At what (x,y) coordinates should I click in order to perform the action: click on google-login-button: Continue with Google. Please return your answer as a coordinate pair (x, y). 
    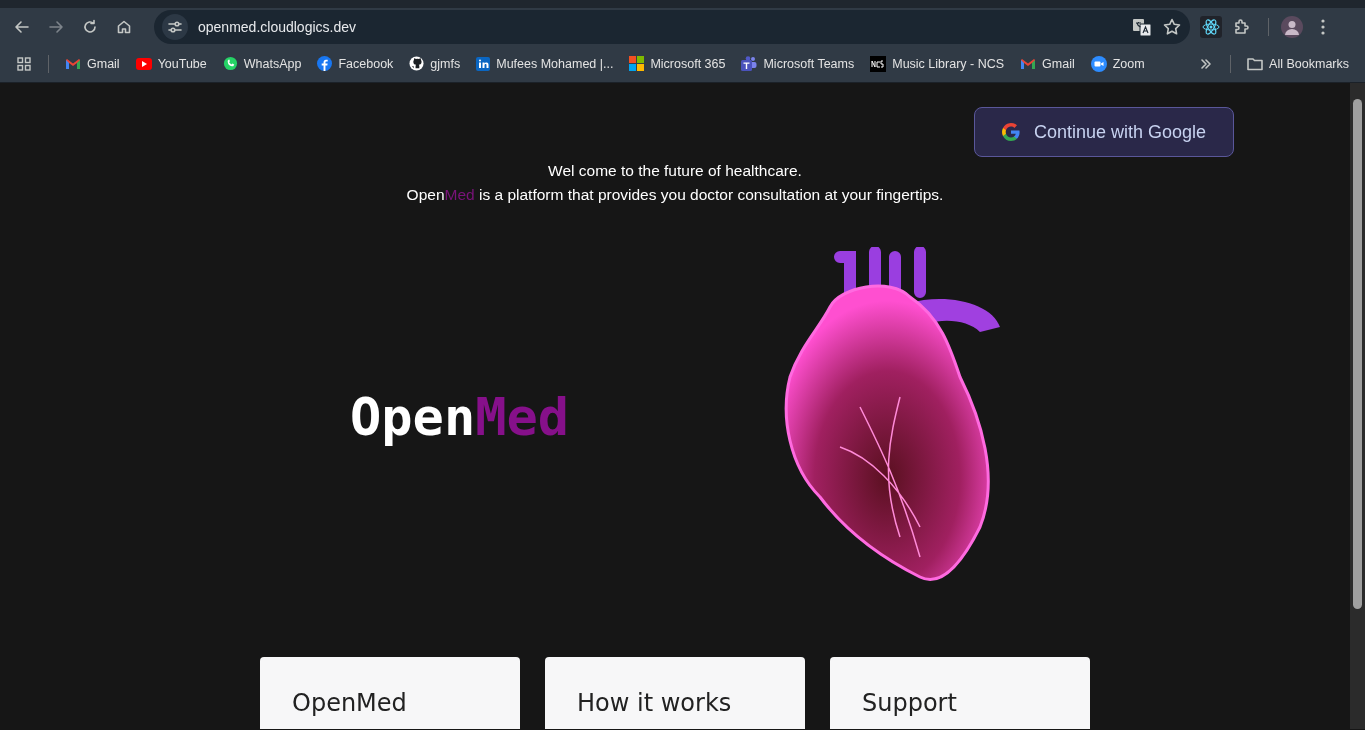
    Looking at the image, I should click on (1103, 132).